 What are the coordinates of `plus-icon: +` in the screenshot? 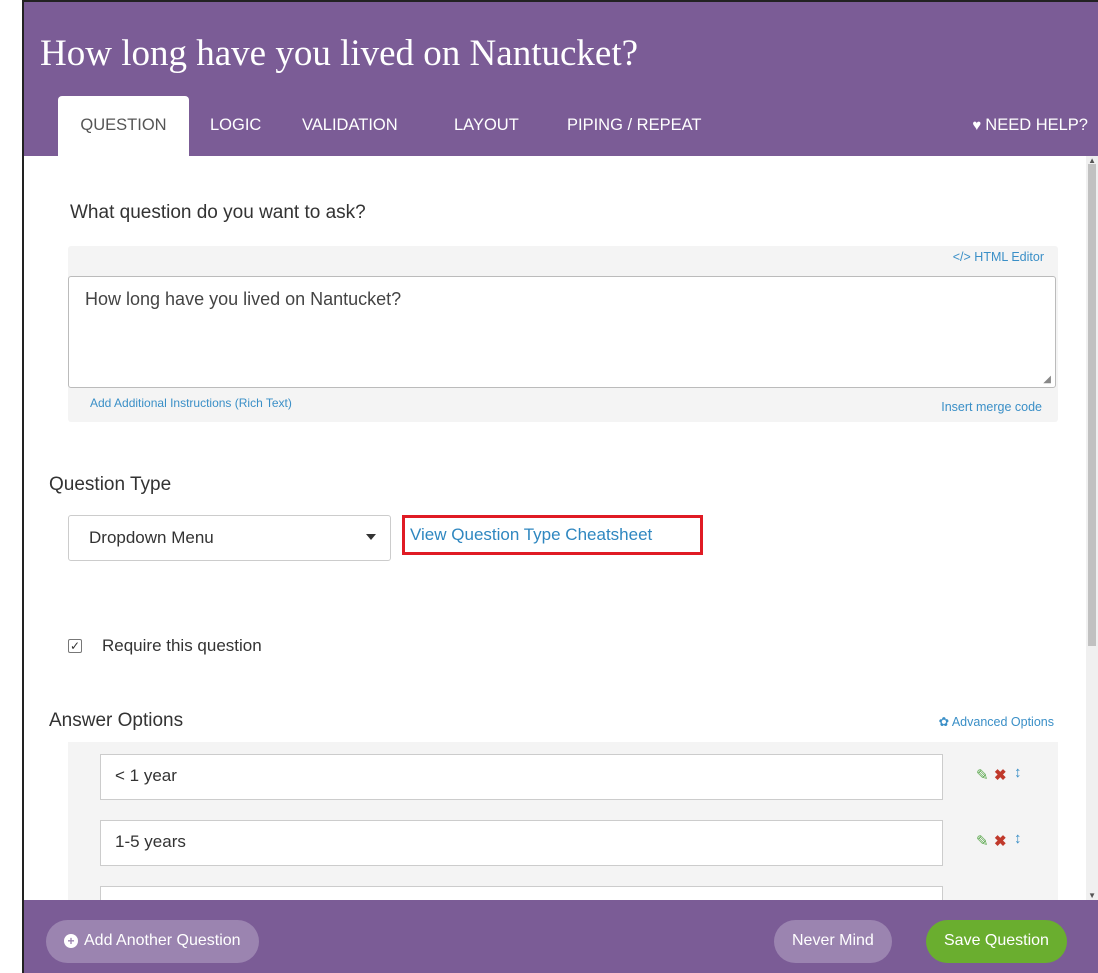 It's located at (71, 941).